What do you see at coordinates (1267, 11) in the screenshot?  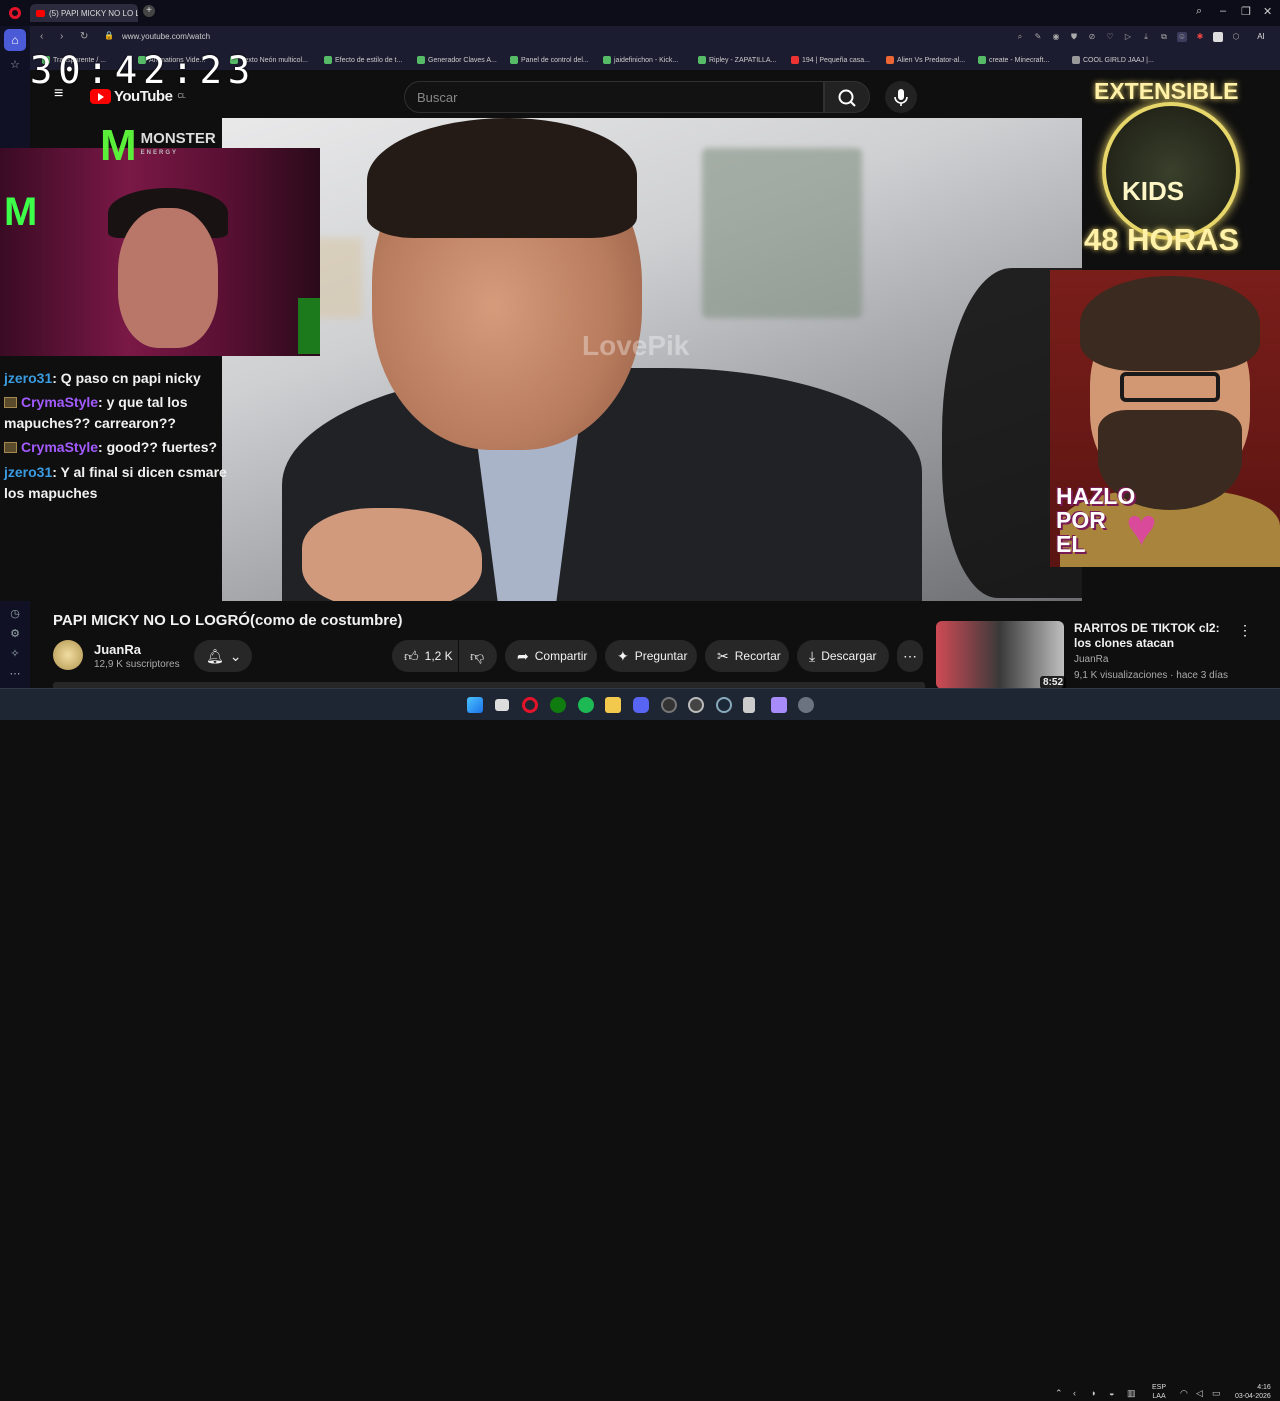 I see `close-window-button: ✕` at bounding box center [1267, 11].